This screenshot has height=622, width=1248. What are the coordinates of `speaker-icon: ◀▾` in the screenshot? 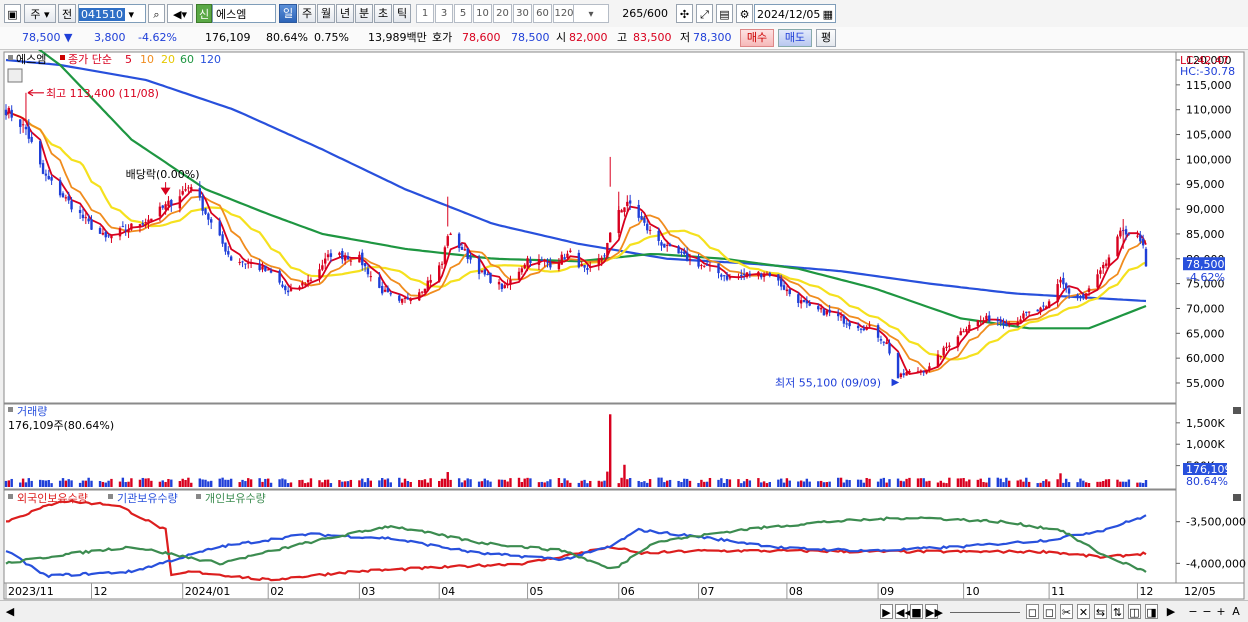 It's located at (180, 13).